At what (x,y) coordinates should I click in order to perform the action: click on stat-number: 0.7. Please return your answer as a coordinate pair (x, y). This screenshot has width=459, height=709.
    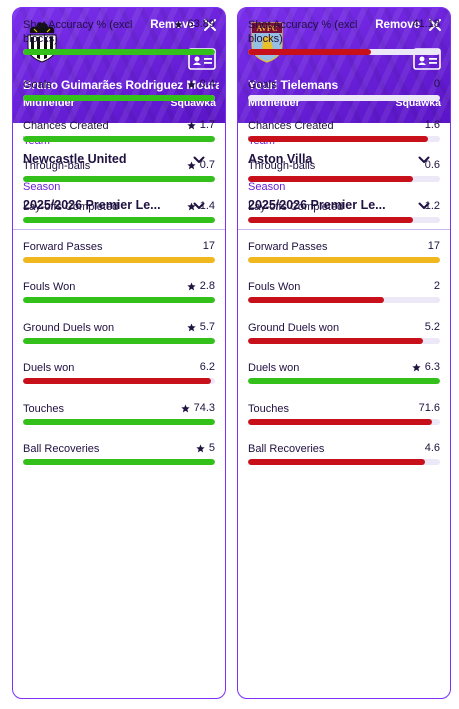
    Looking at the image, I should click on (207, 165).